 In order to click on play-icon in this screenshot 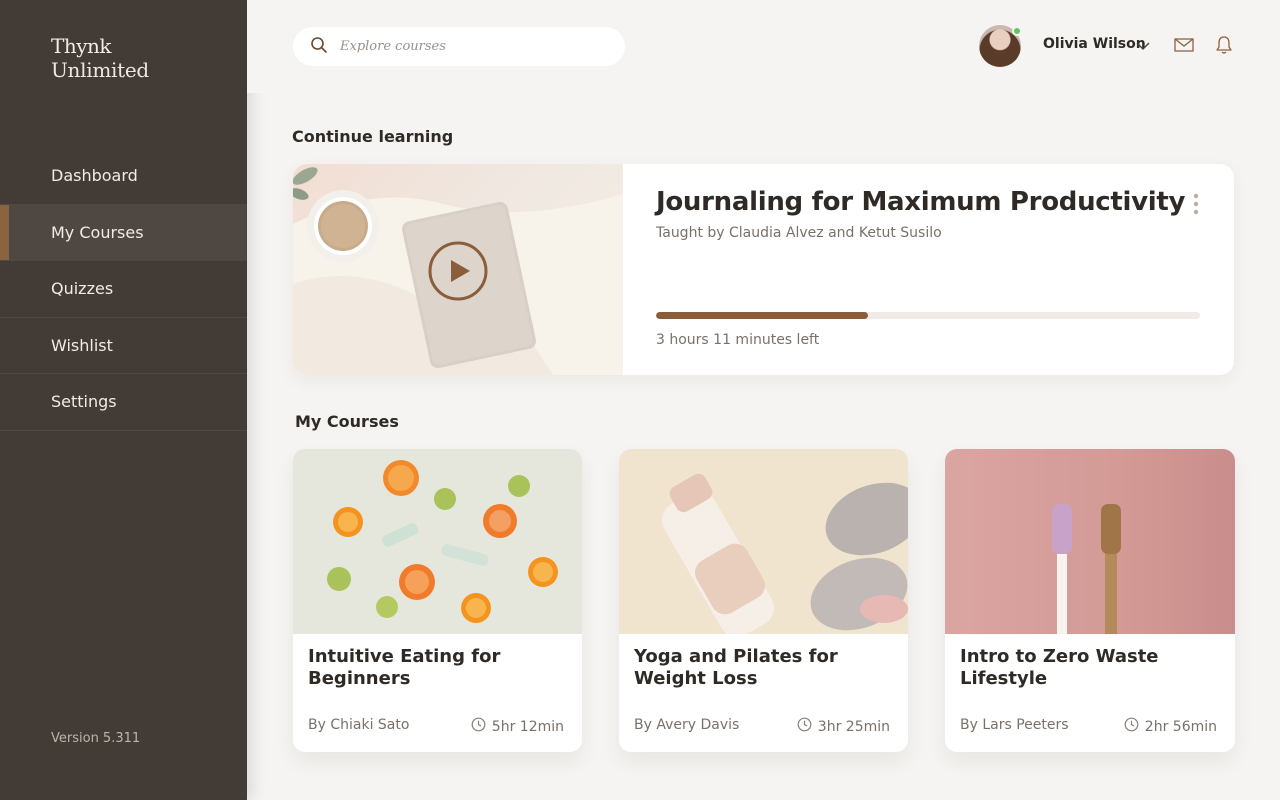, I will do `click(458, 271)`.